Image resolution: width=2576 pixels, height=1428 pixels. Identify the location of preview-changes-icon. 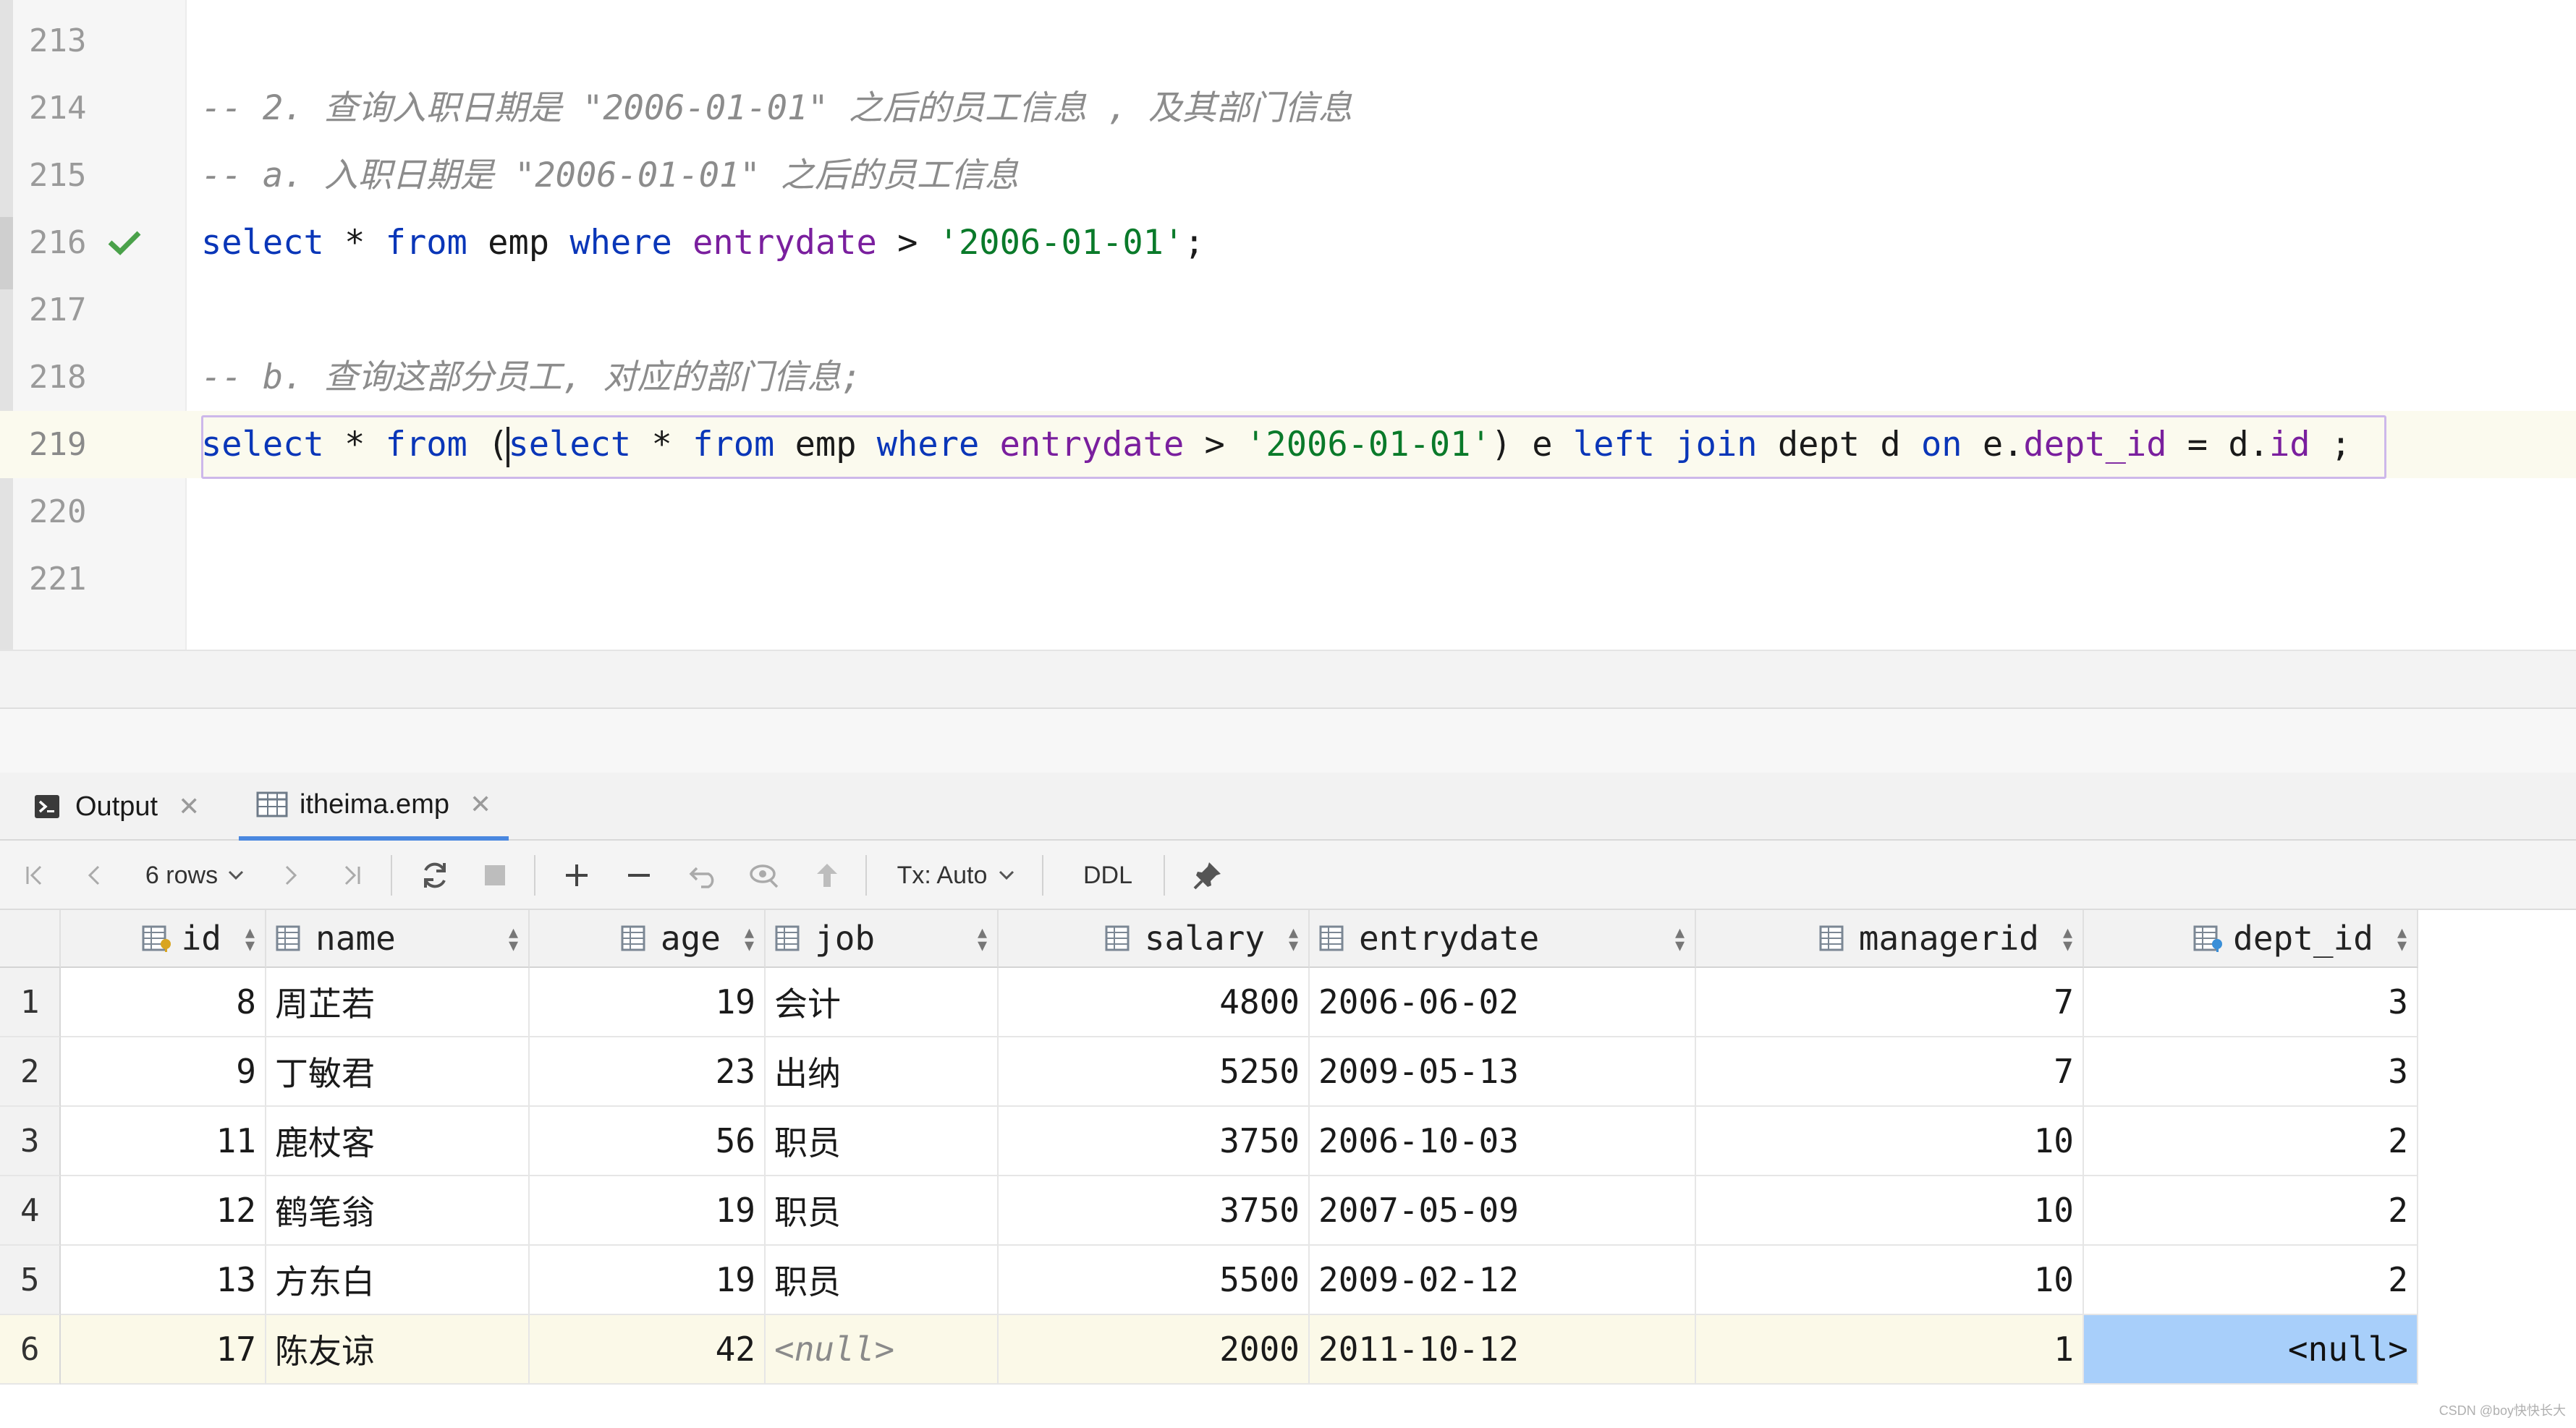
(765, 875).